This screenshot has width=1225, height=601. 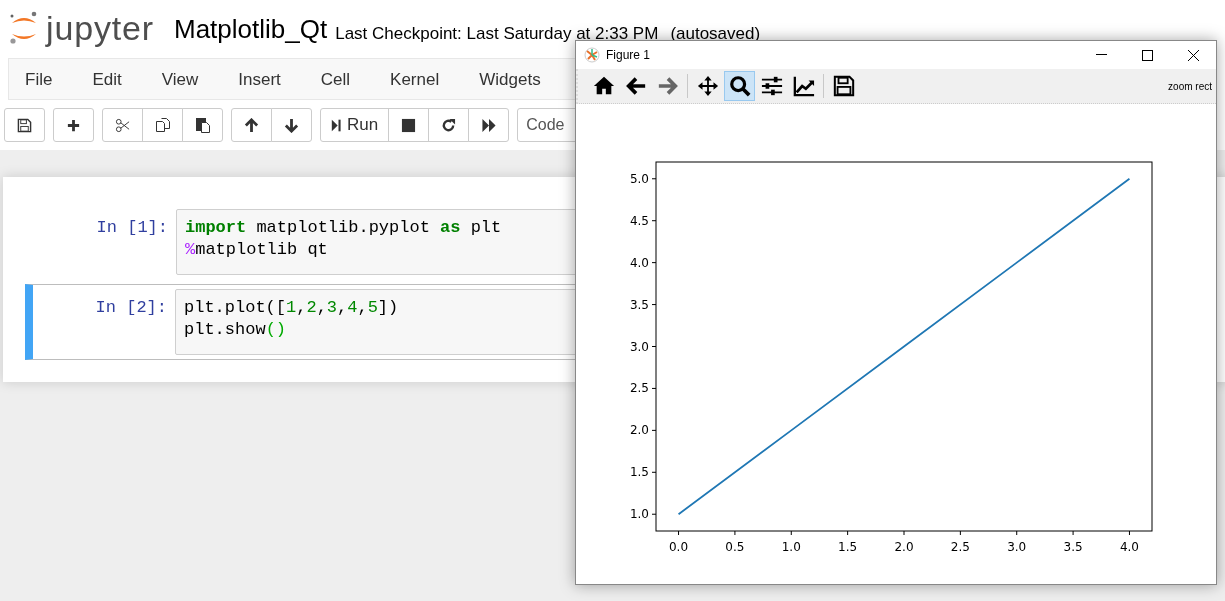 I want to click on up-arrow-icon, so click(x=251, y=125).